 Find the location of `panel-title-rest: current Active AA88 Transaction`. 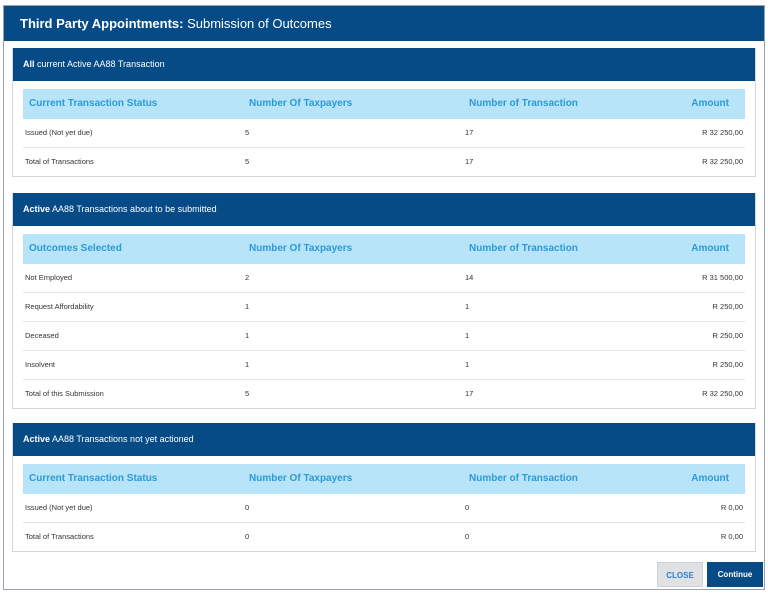

panel-title-rest: current Active AA88 Transaction is located at coordinates (99, 64).